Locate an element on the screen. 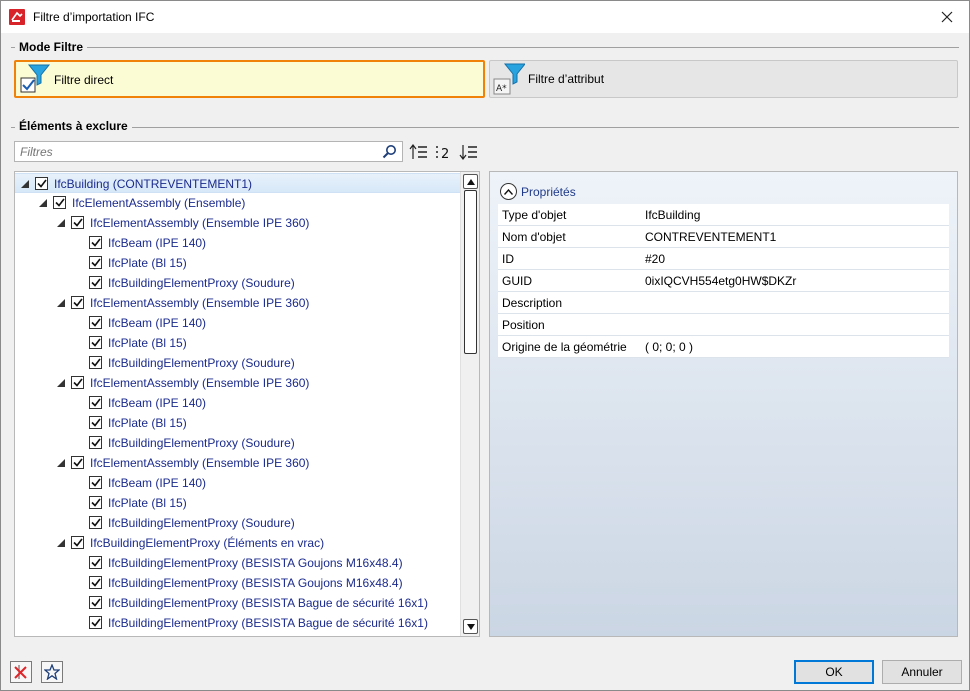 This screenshot has width=970, height=691. close-icon is located at coordinates (947, 17).